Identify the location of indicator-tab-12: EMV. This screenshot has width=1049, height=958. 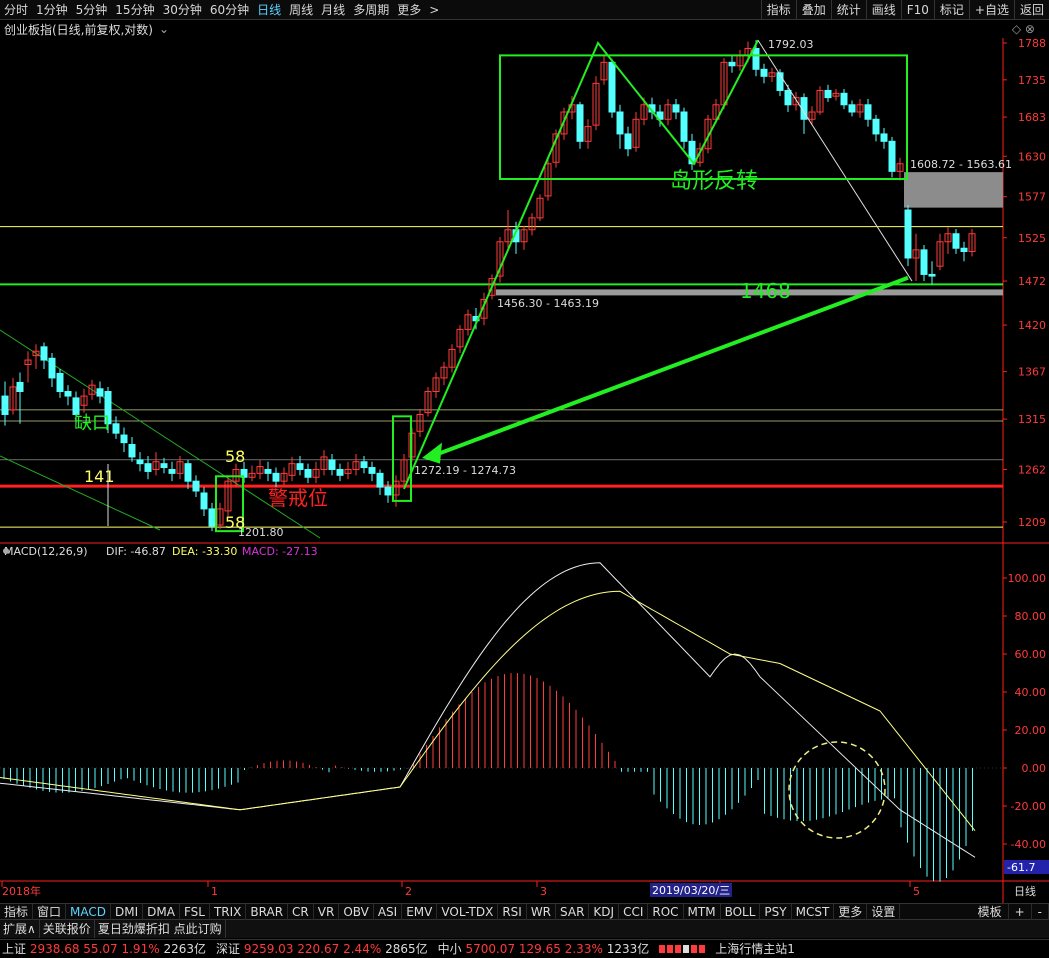
(420, 911).